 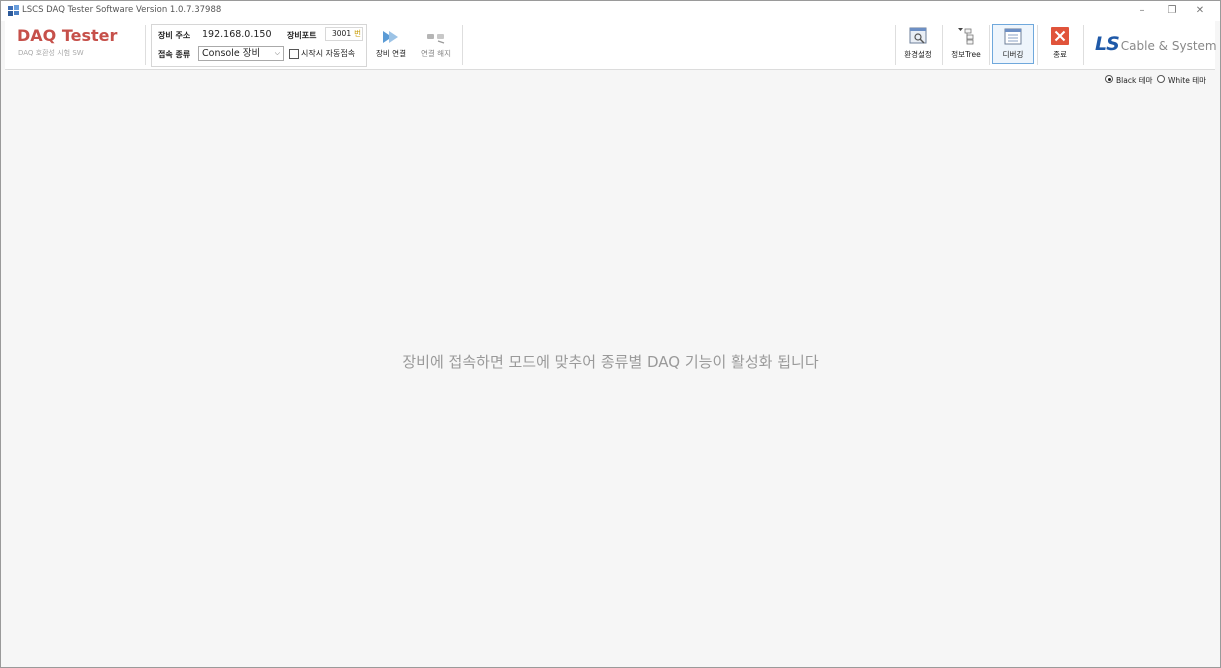 What do you see at coordinates (1172, 11) in the screenshot?
I see `restore-button: ❐` at bounding box center [1172, 11].